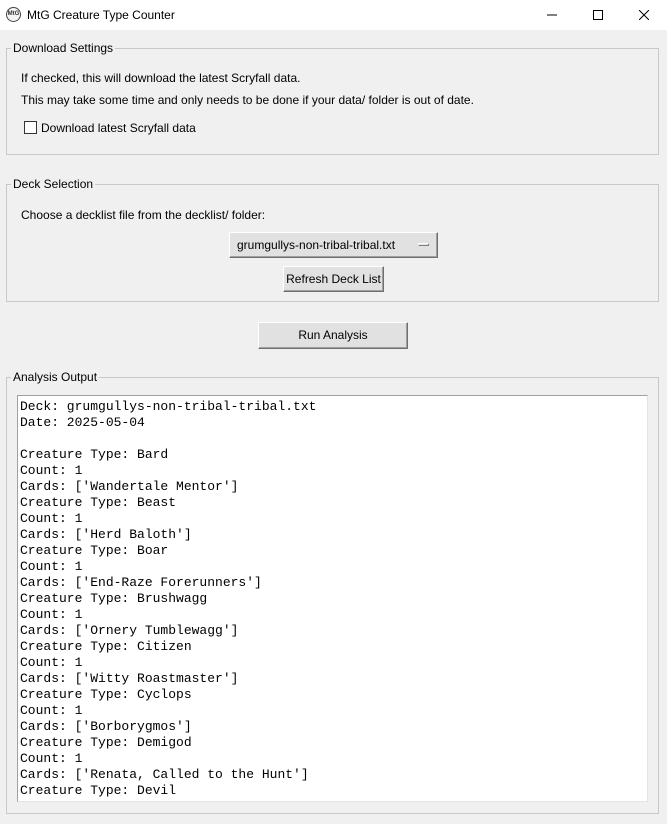  Describe the element at coordinates (82, 422) in the screenshot. I see `output-line: Date: 2025-05-04` at that location.